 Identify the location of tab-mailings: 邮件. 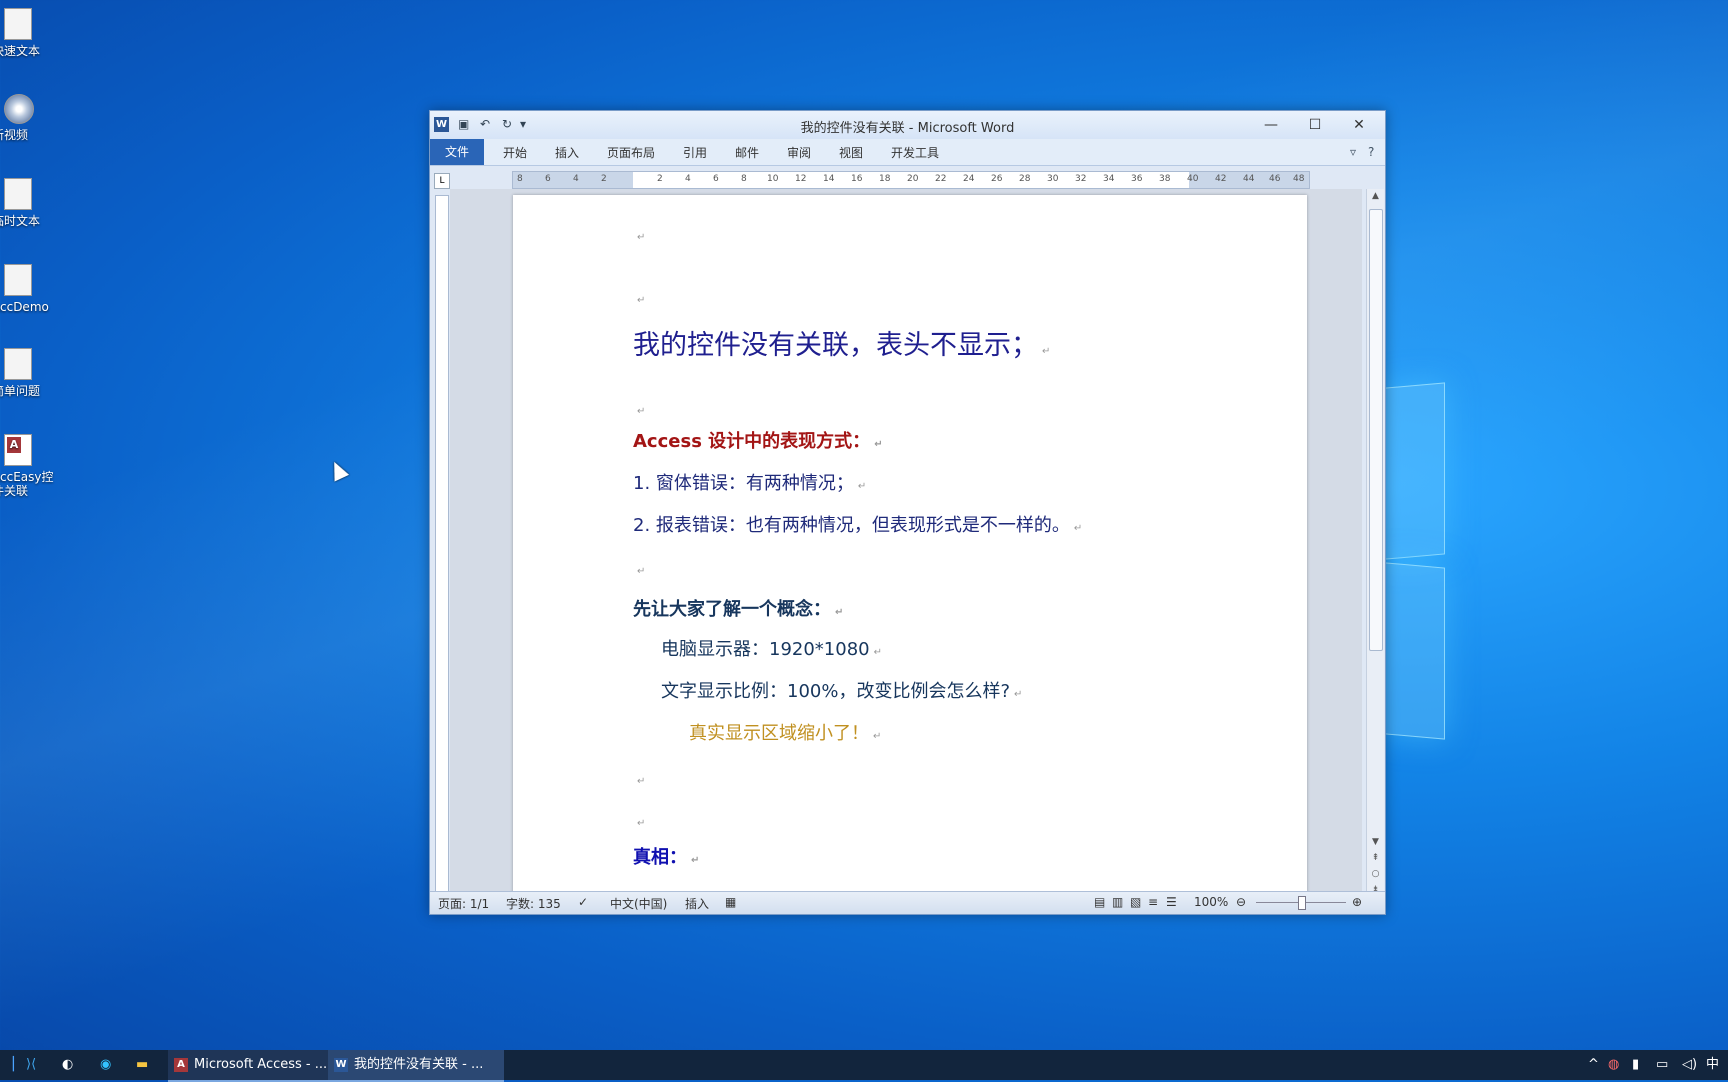
(747, 152).